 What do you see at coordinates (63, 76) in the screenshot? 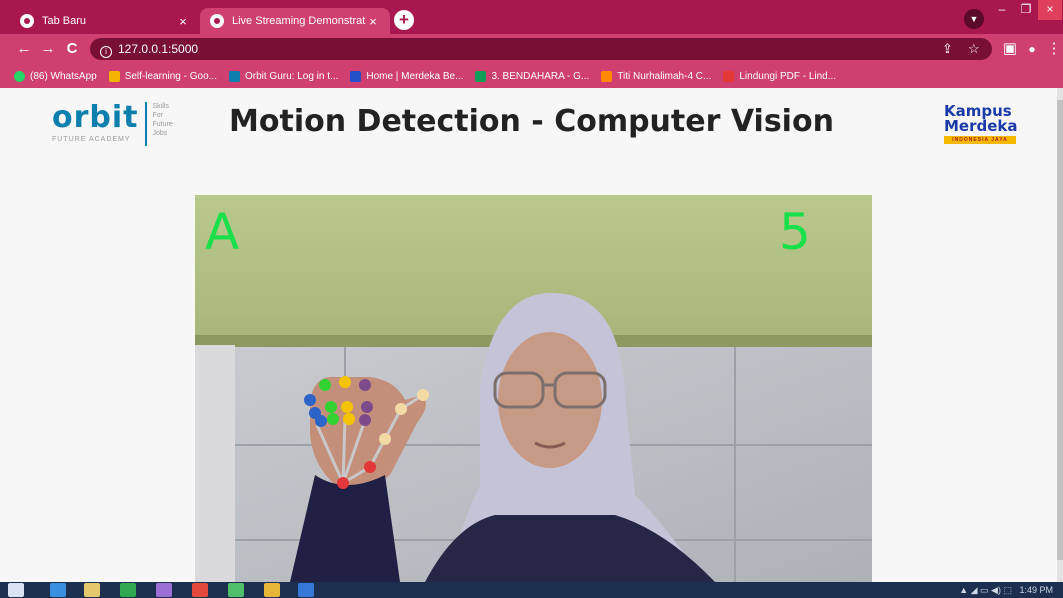
I see `bookmark-label: (86) WhatsApp` at bounding box center [63, 76].